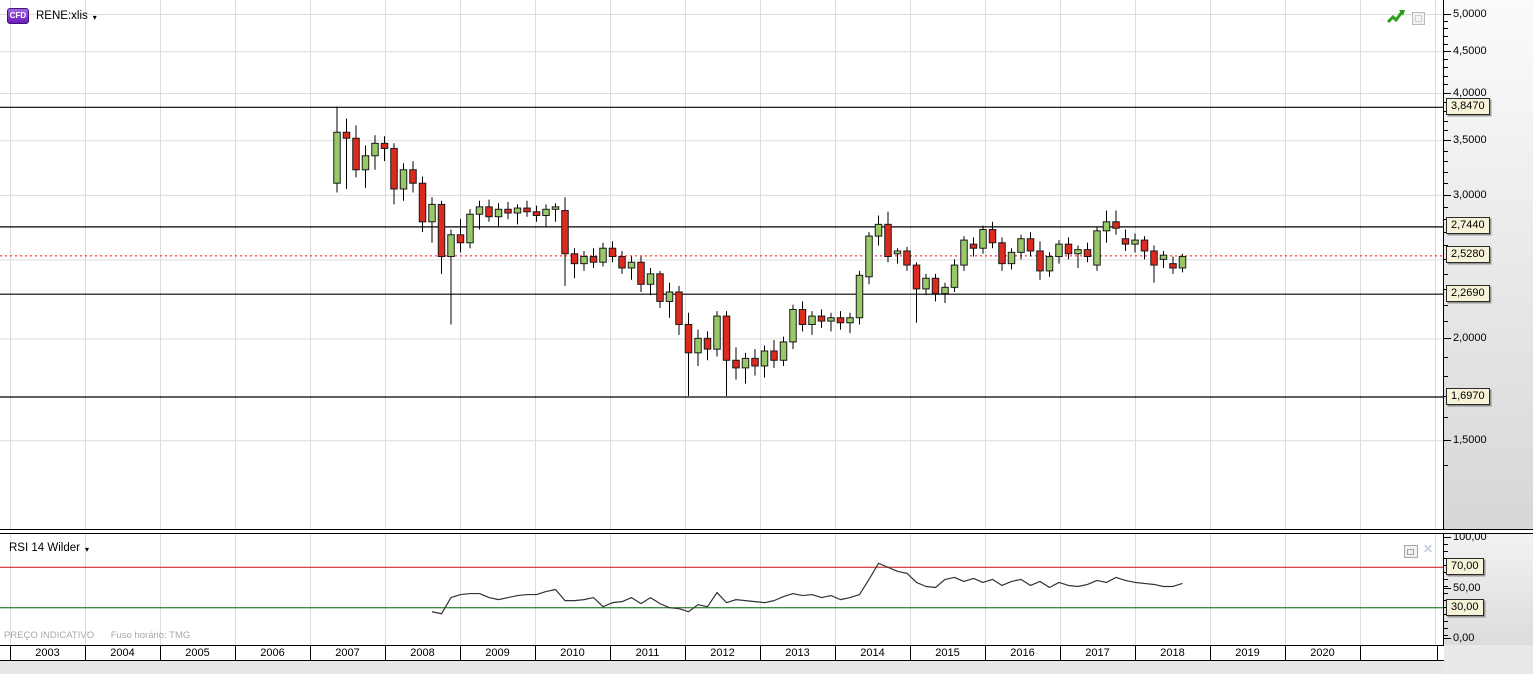 The width and height of the screenshot is (1533, 674). I want to click on price-level-value-box: 3,8470, so click(1468, 106).